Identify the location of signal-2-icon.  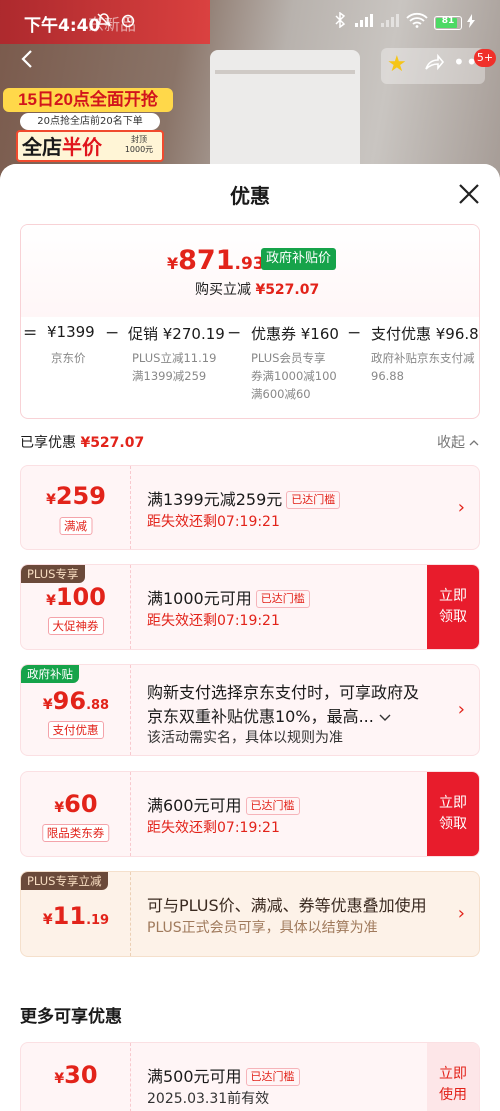
(391, 22).